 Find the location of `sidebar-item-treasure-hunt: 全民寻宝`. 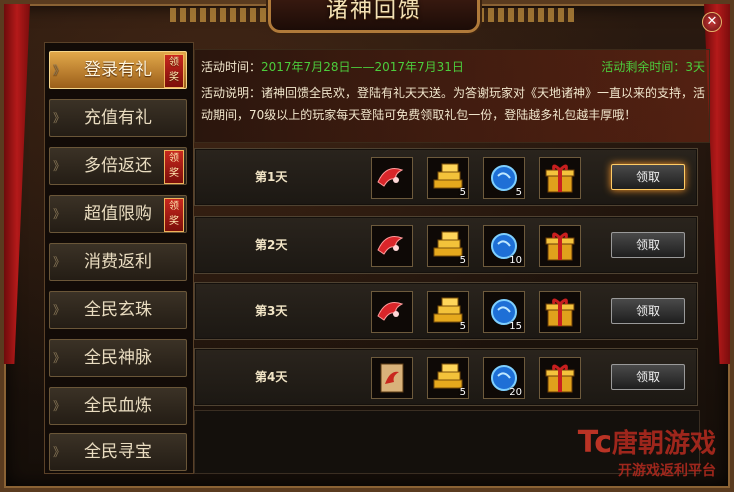

sidebar-item-treasure-hunt: 全民寻宝 is located at coordinates (118, 452).